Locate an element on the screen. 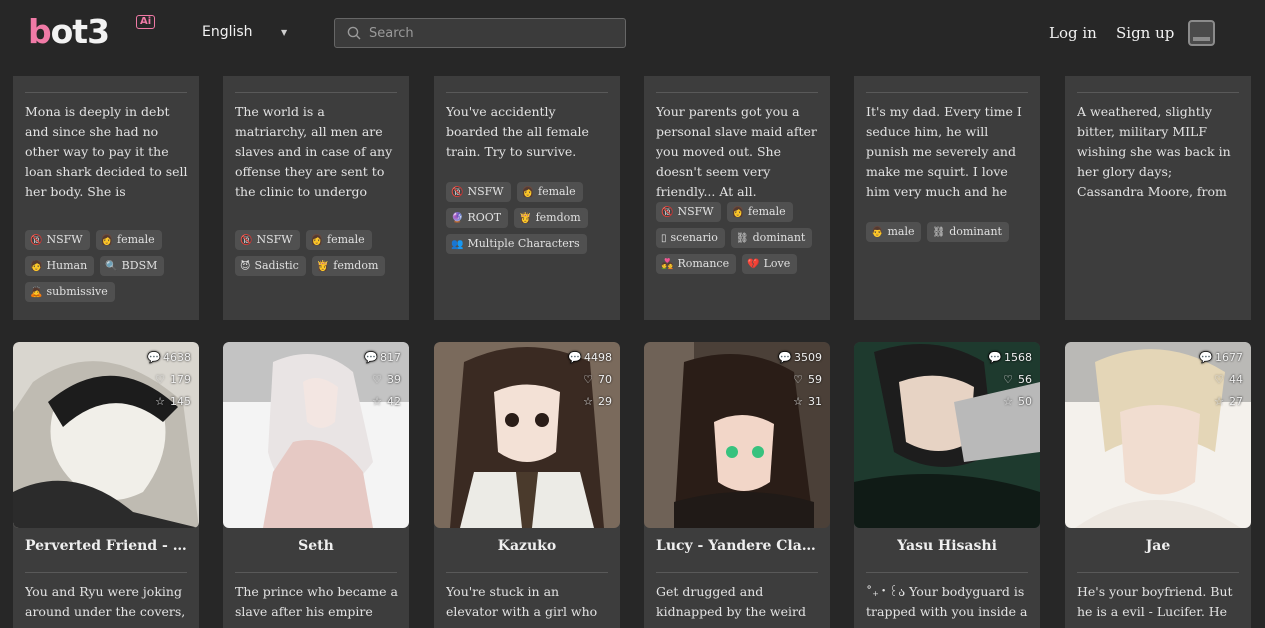  tag-list: 🔞 NSFW 👩 female 😈 Sadistic 👸 femdom is located at coordinates (319, 253).